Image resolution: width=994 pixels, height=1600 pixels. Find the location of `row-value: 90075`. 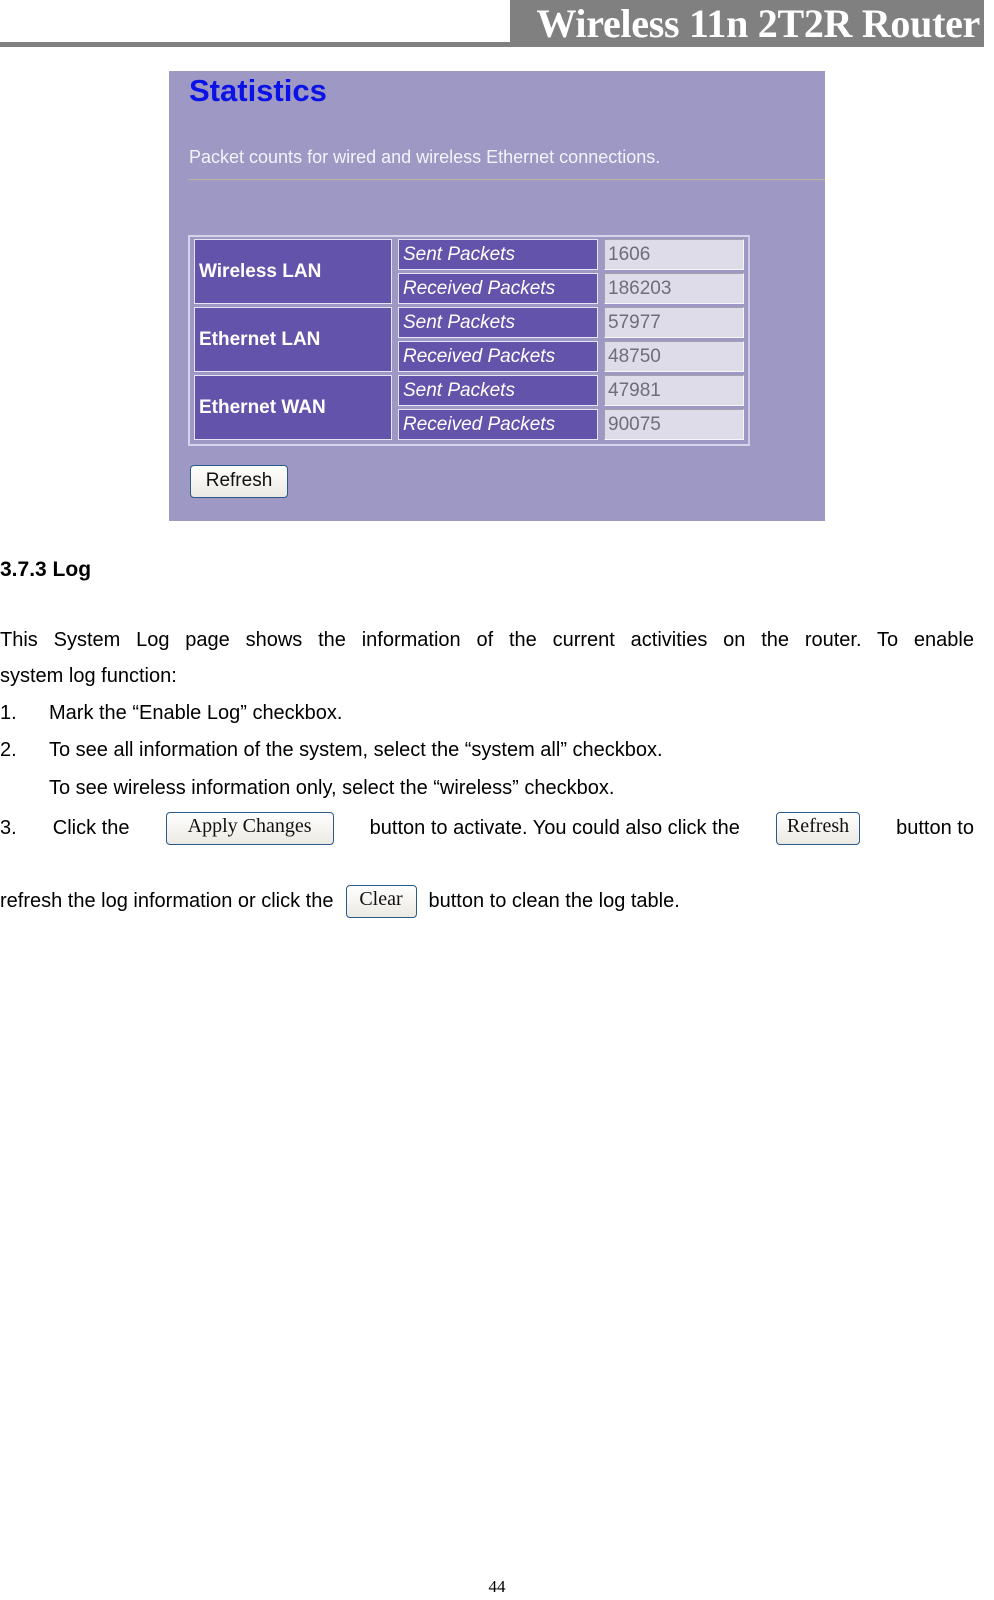

row-value: 90075 is located at coordinates (674, 424).